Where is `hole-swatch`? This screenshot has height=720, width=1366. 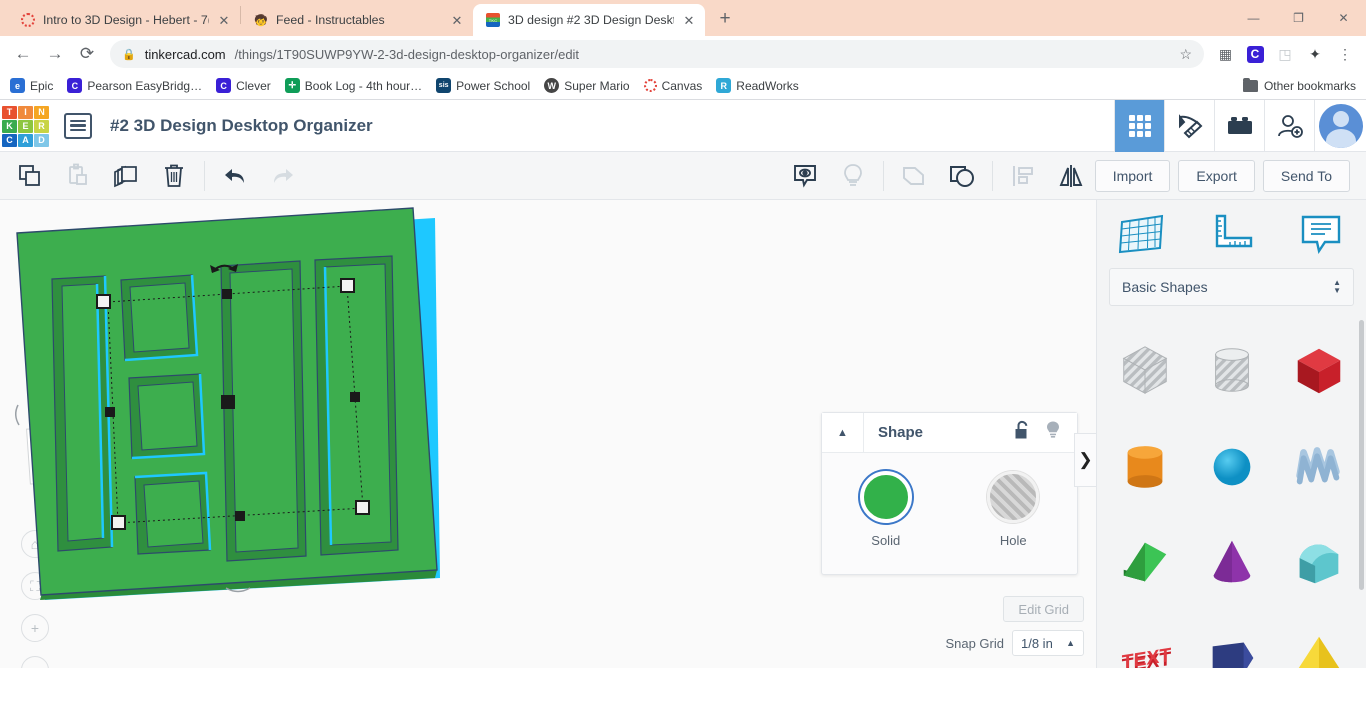
hole-swatch is located at coordinates (1013, 497).